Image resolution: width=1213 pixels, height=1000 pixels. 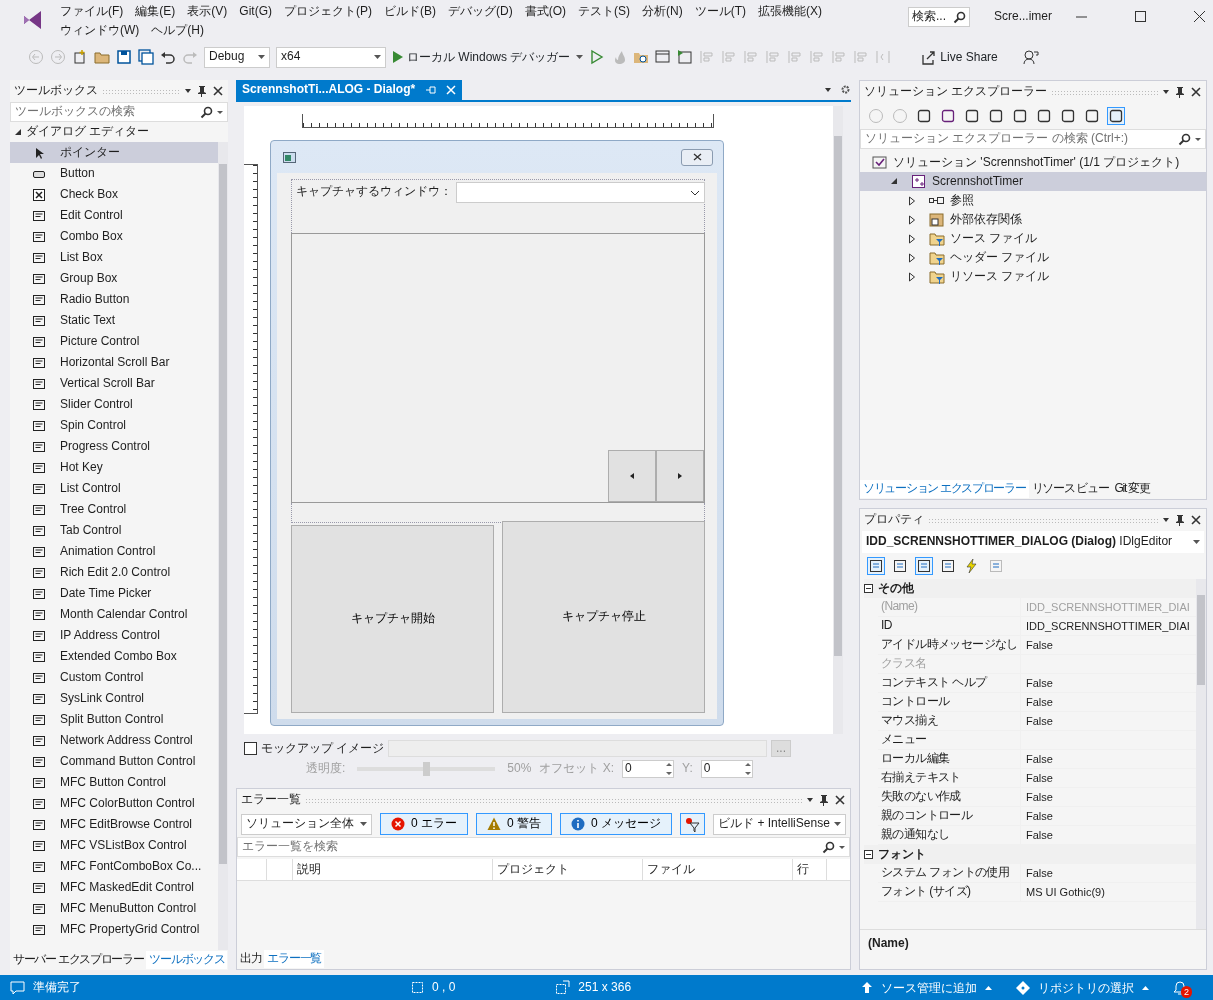 What do you see at coordinates (410, 12) in the screenshot?
I see `menu-item: ビルド(B)` at bounding box center [410, 12].